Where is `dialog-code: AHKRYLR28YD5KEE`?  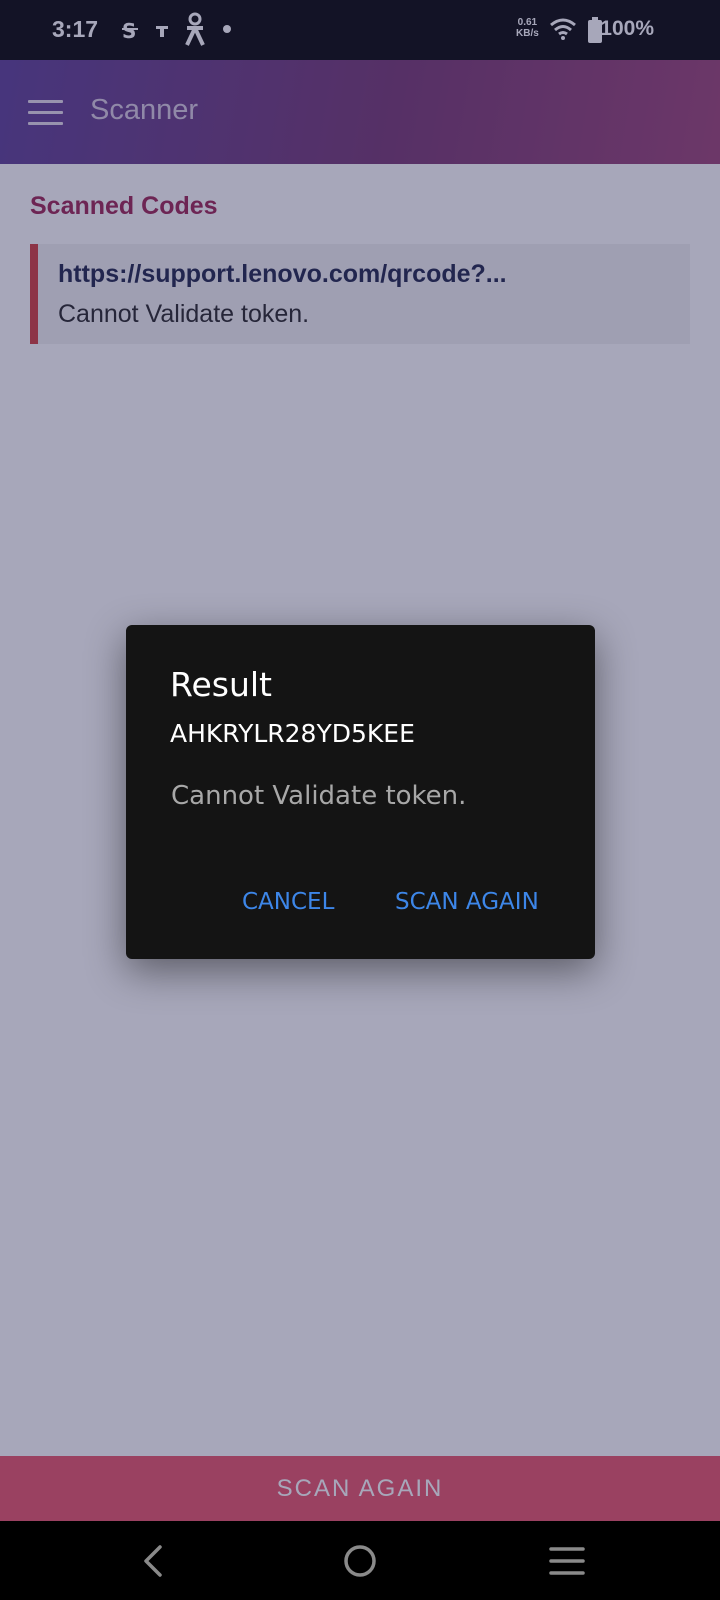 dialog-code: AHKRYLR28YD5KEE is located at coordinates (292, 733).